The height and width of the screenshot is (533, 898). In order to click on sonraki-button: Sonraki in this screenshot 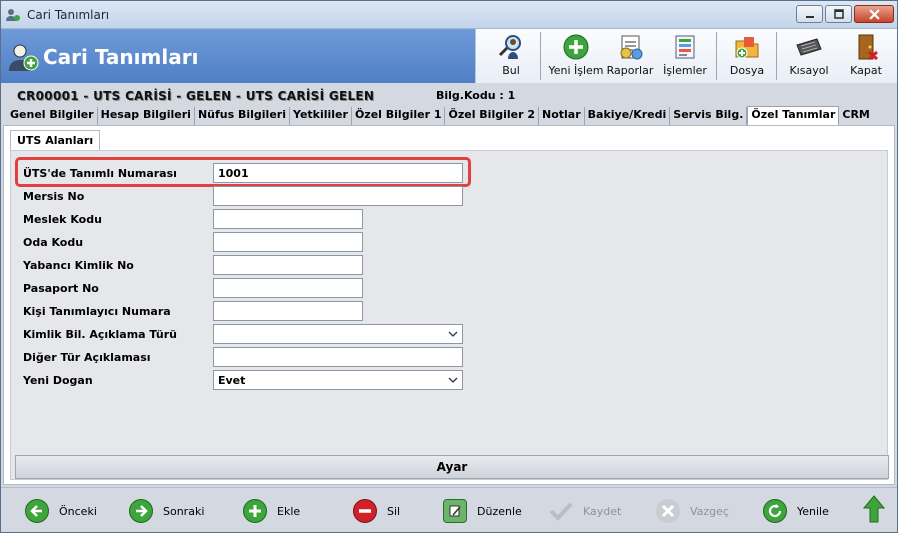, I will do `click(166, 511)`.